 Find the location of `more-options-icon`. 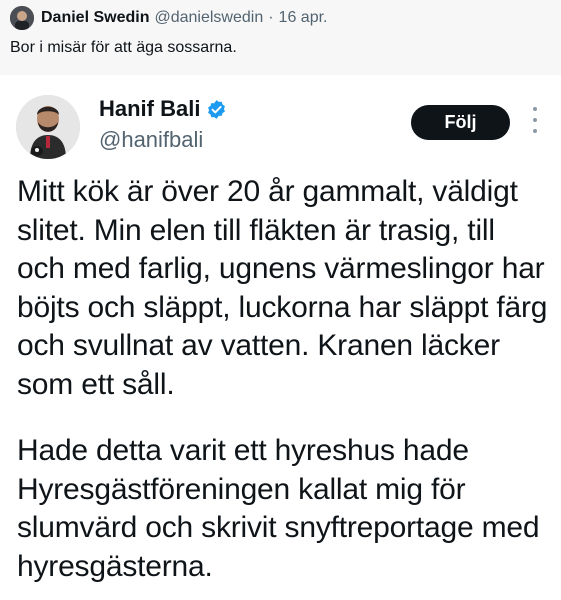

more-options-icon is located at coordinates (535, 120).